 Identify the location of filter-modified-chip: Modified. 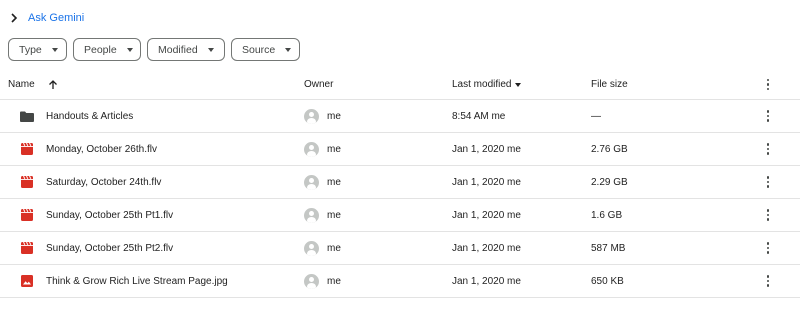
(186, 49).